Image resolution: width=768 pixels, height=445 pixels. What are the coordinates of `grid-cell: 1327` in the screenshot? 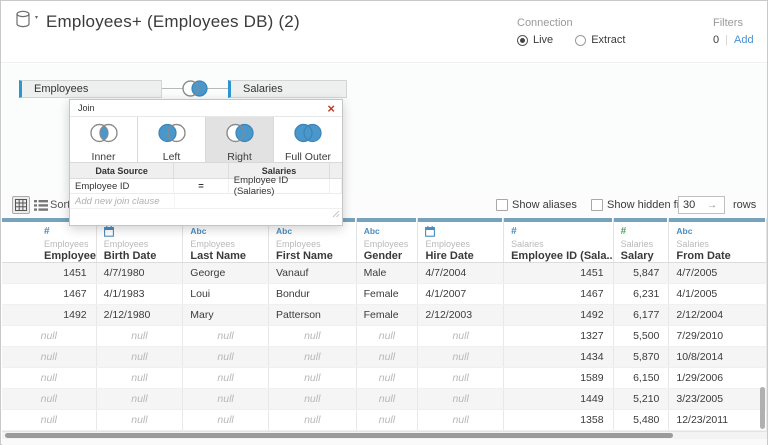 It's located at (559, 336).